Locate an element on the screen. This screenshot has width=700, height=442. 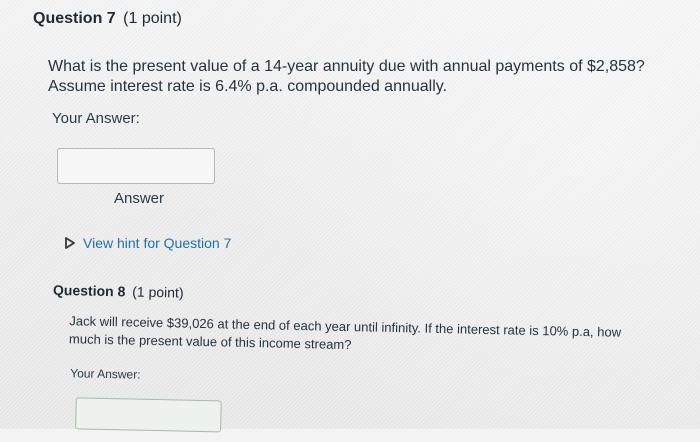
question-8-your-answer-label: Your Answer: is located at coordinates (105, 374).